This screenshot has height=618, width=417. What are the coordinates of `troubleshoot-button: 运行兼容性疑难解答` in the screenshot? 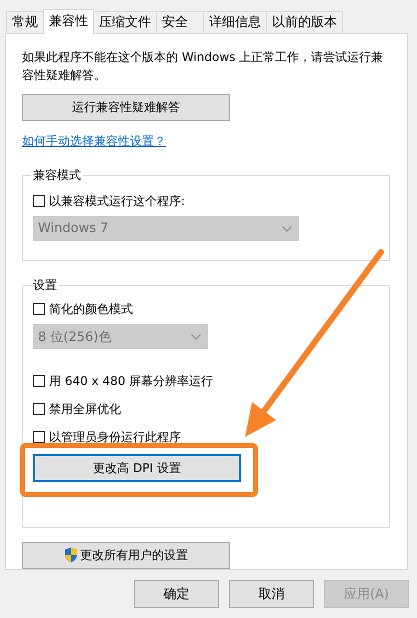 It's located at (126, 108).